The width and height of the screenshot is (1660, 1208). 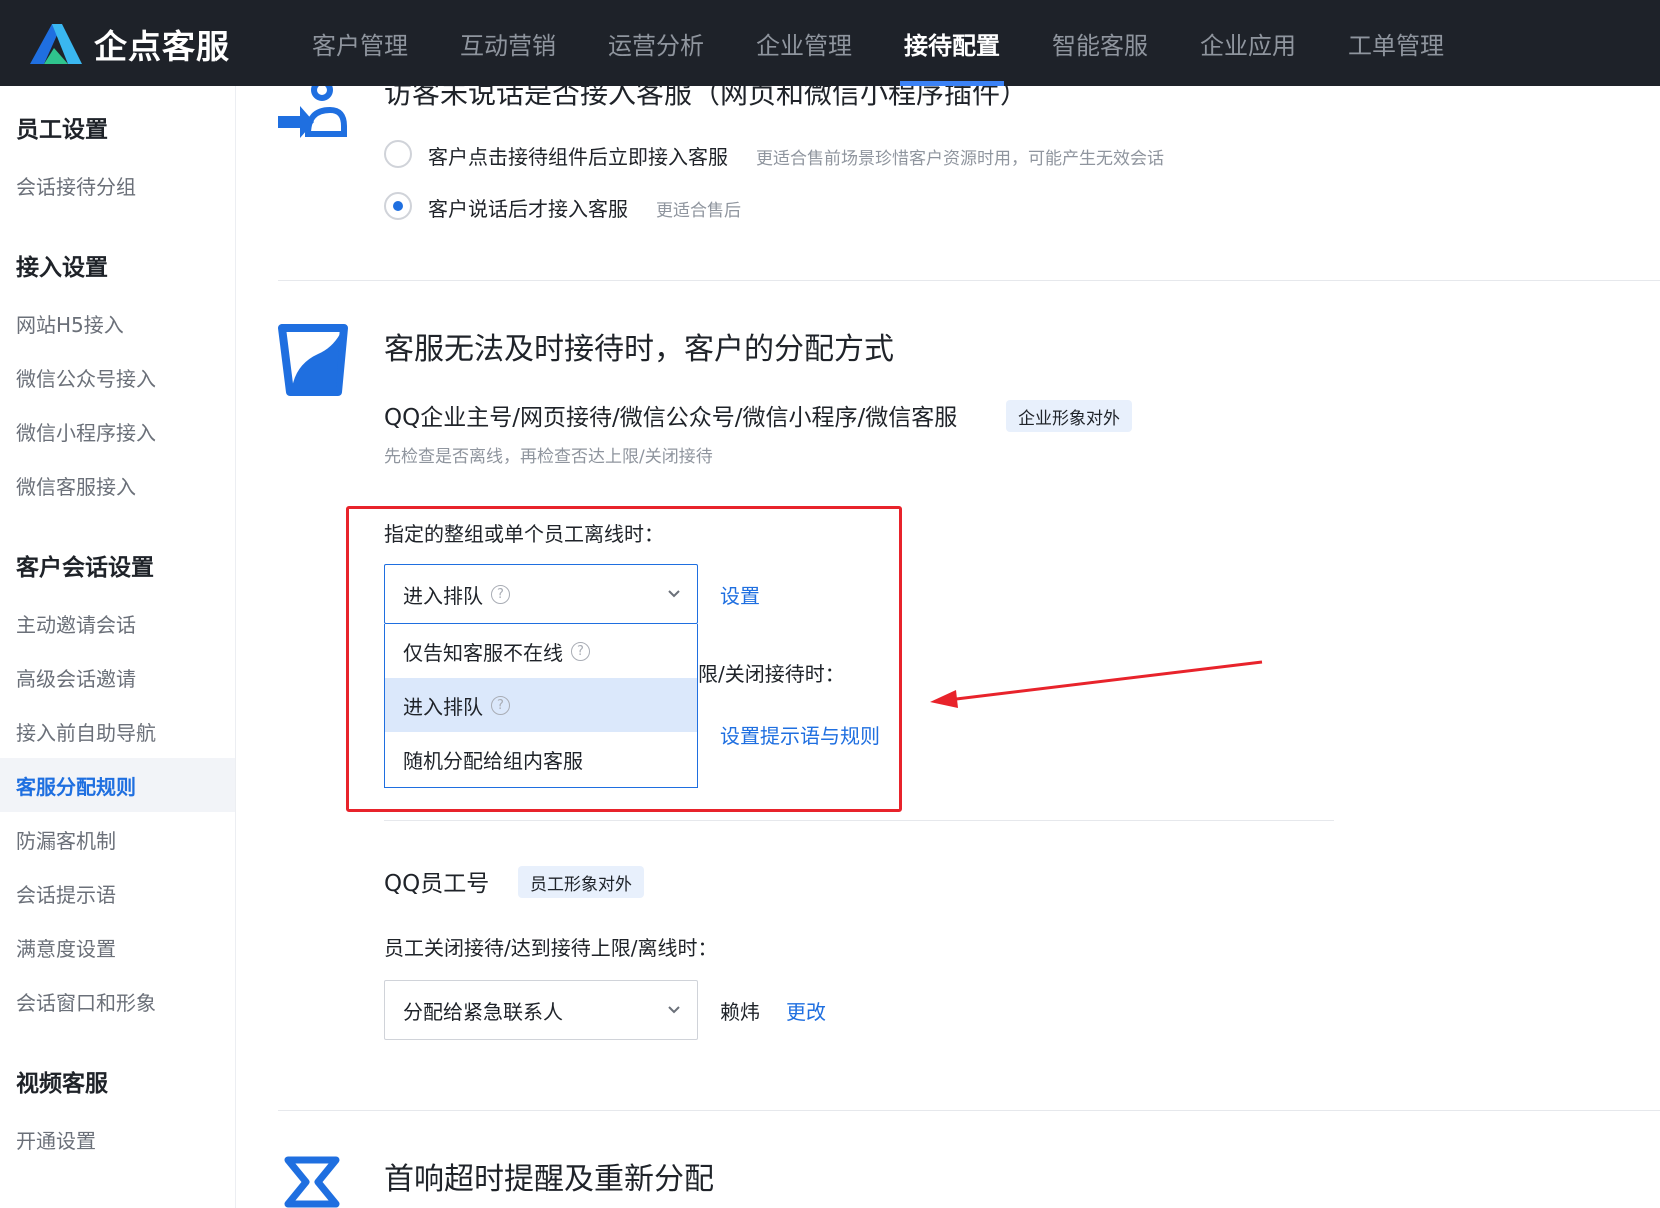 I want to click on section1-title: 访客未说话是否接入客服（网页和微信小程序插件）, so click(x=706, y=98).